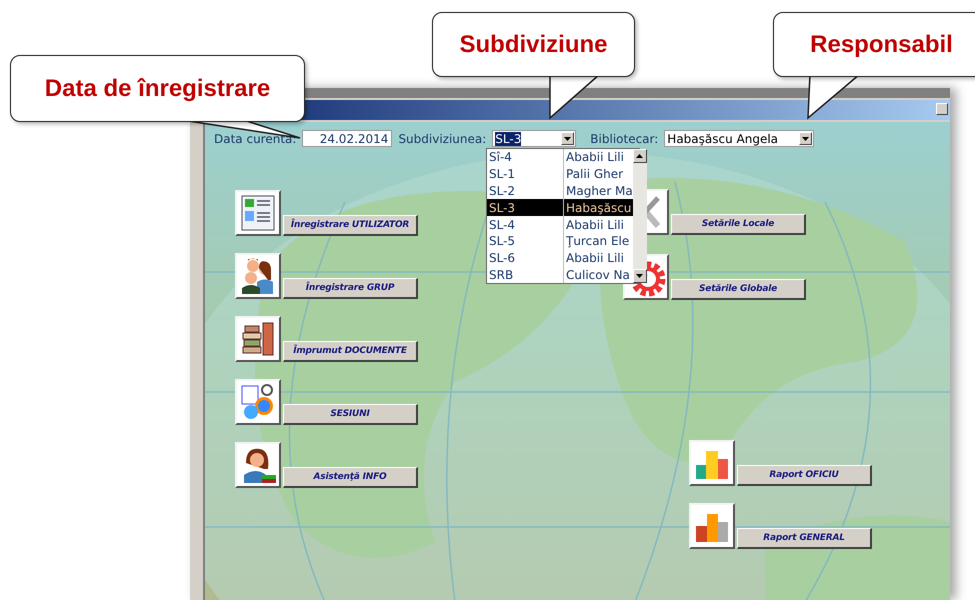 Image resolution: width=975 pixels, height=600 pixels. Describe the element at coordinates (442, 139) in the screenshot. I see `field-label: Subdiviziunea:` at that location.